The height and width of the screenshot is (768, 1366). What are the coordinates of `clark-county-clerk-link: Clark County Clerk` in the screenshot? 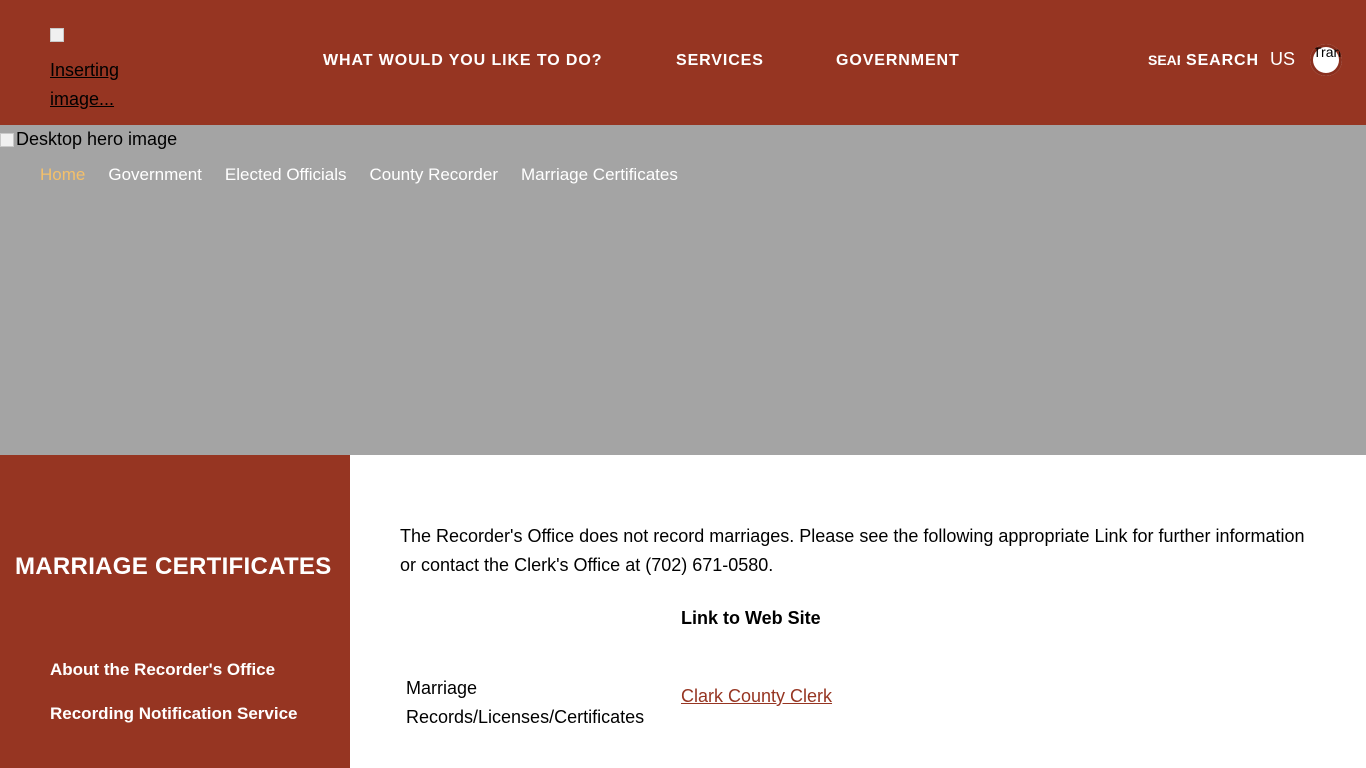 It's located at (756, 696).